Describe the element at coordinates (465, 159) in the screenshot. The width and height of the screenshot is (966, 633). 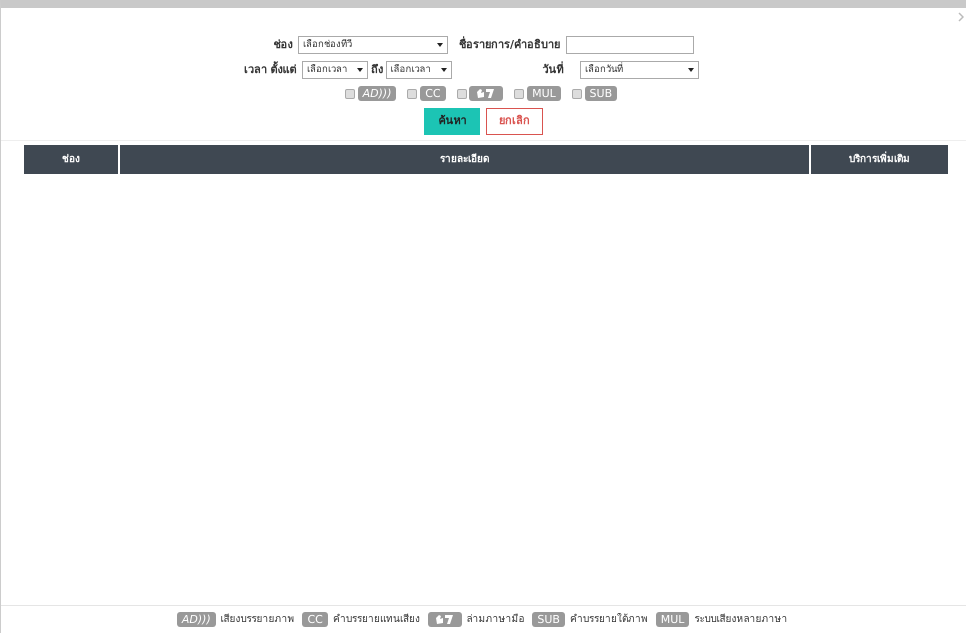
I see `column-header: รายละเอียด` at that location.